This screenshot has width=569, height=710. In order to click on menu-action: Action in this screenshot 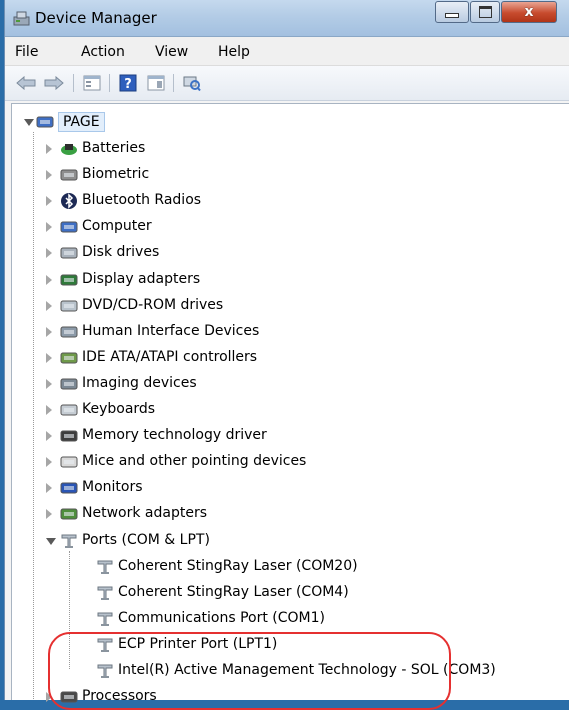, I will do `click(103, 52)`.